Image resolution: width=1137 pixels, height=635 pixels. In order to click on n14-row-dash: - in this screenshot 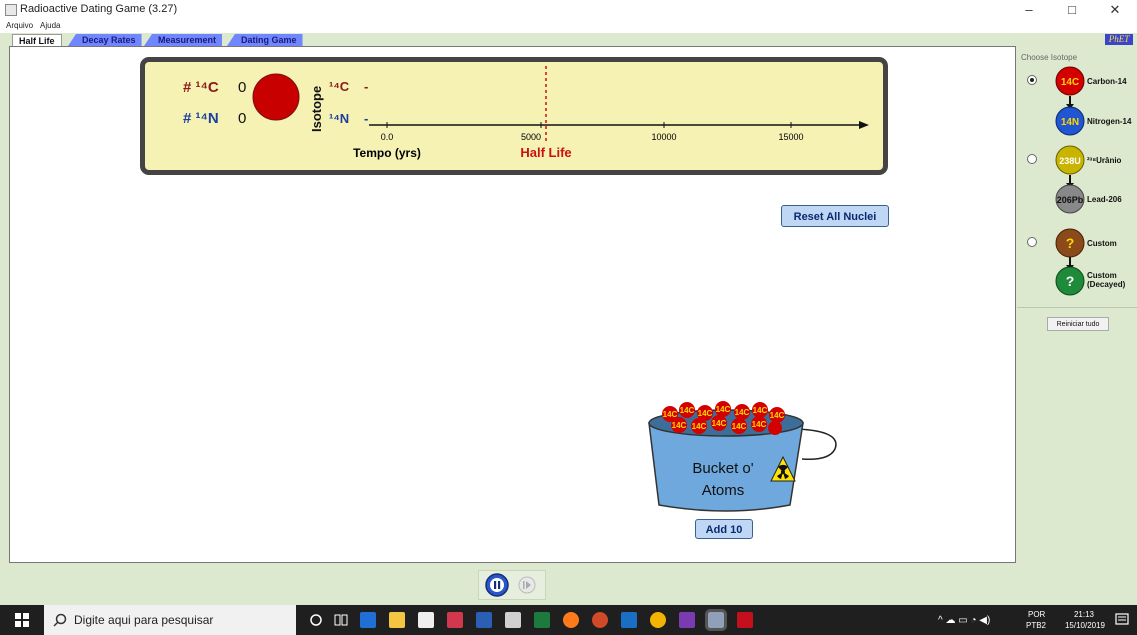, I will do `click(366, 118)`.